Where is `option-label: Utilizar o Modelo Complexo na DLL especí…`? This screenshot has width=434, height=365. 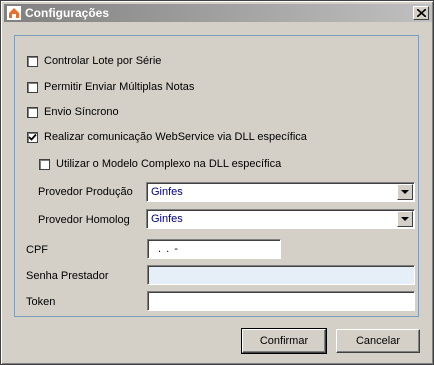
option-label: Utilizar o Modelo Complexo na DLL especí… is located at coordinates (169, 164).